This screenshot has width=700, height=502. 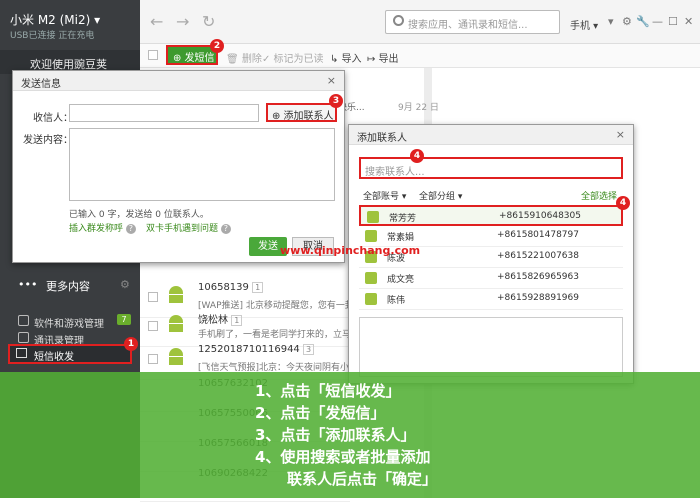 I want to click on sender-name: 1252018710116944, so click(x=249, y=349).